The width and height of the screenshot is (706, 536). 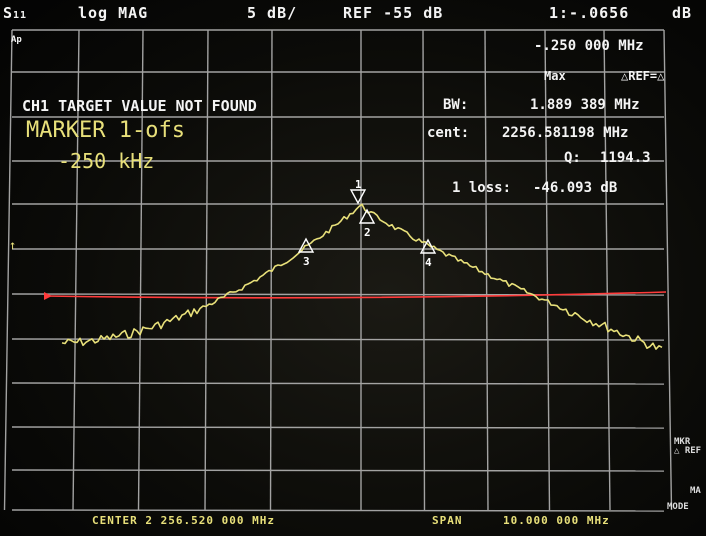 I want to click on bandwidth-value: 1.889 389 MHz, so click(x=585, y=105).